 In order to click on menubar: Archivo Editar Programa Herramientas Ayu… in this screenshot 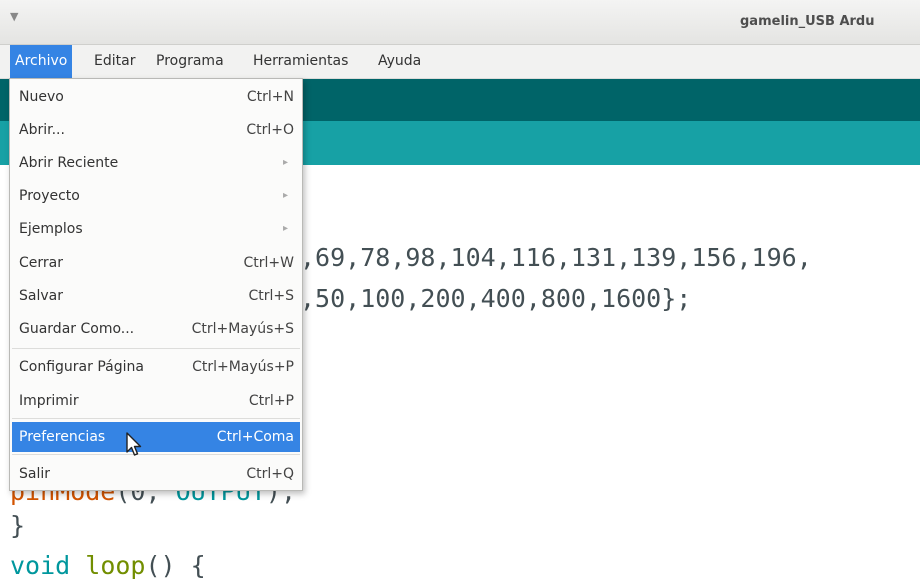, I will do `click(460, 62)`.